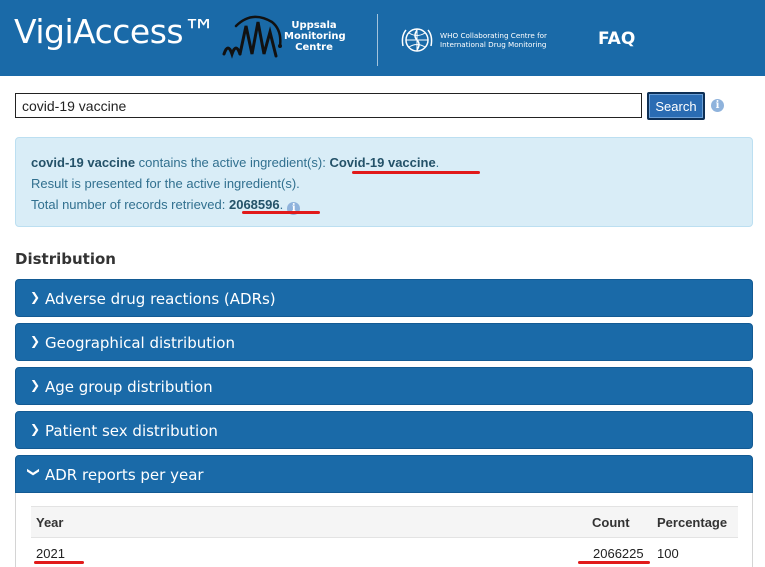 This screenshot has height=567, width=765. I want to click on search-button: Search, so click(676, 106).